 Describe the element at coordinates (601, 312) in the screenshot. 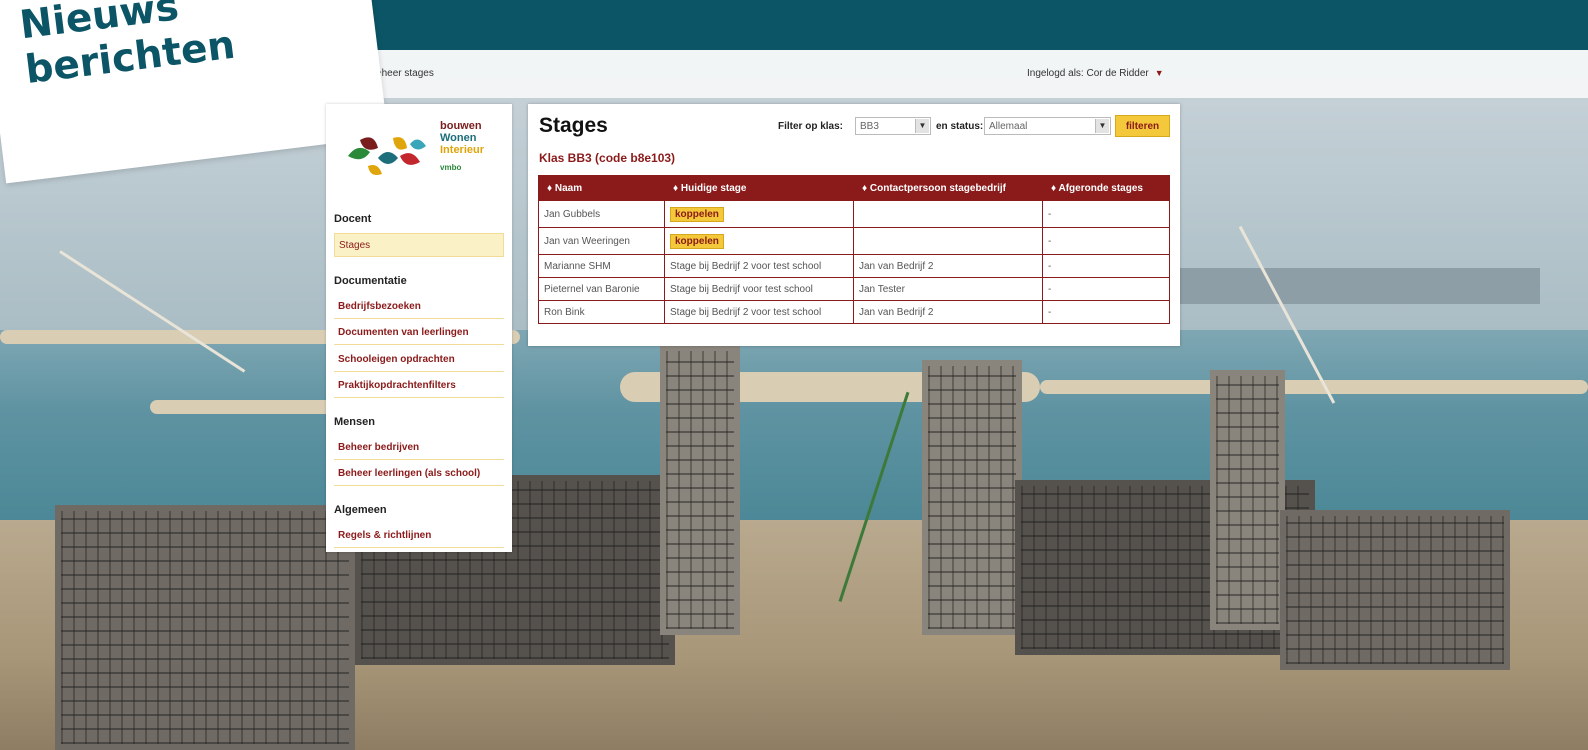

I see `student-name: Ron Bink` at that location.